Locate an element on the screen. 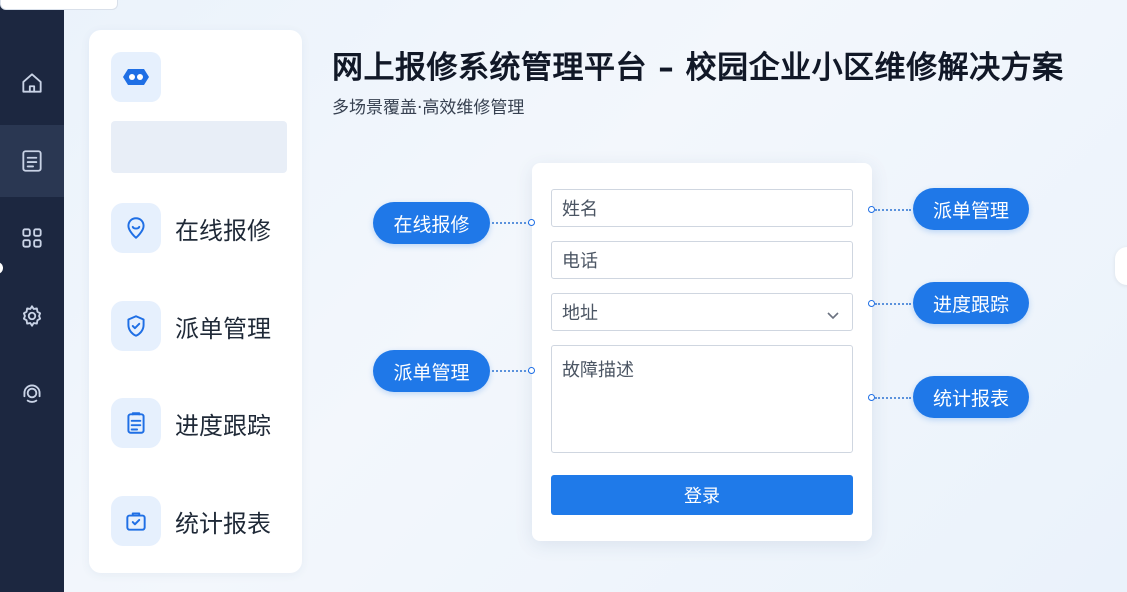  sidebar-item-reports: 统计报表 is located at coordinates (201, 521).